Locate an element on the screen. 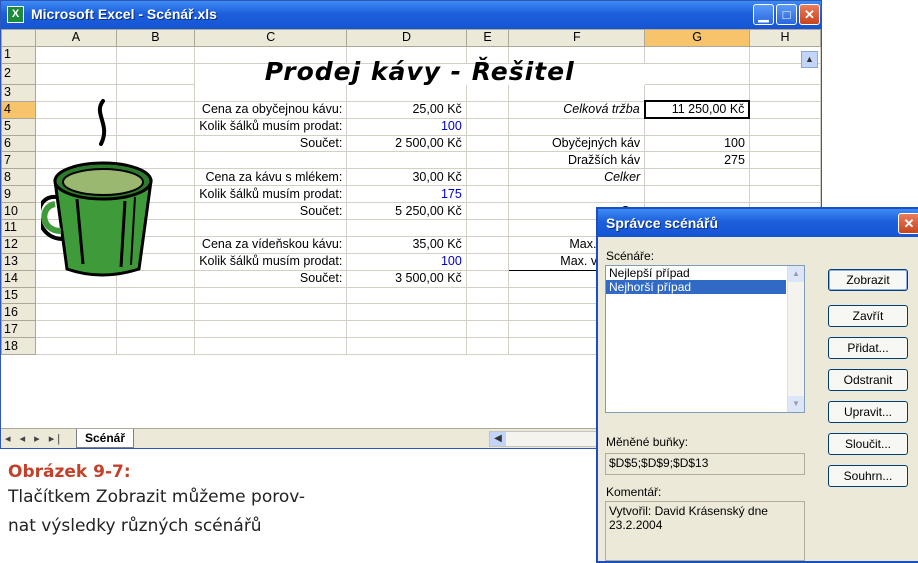 The image size is (918, 563). row-header: 13 is located at coordinates (18, 261).